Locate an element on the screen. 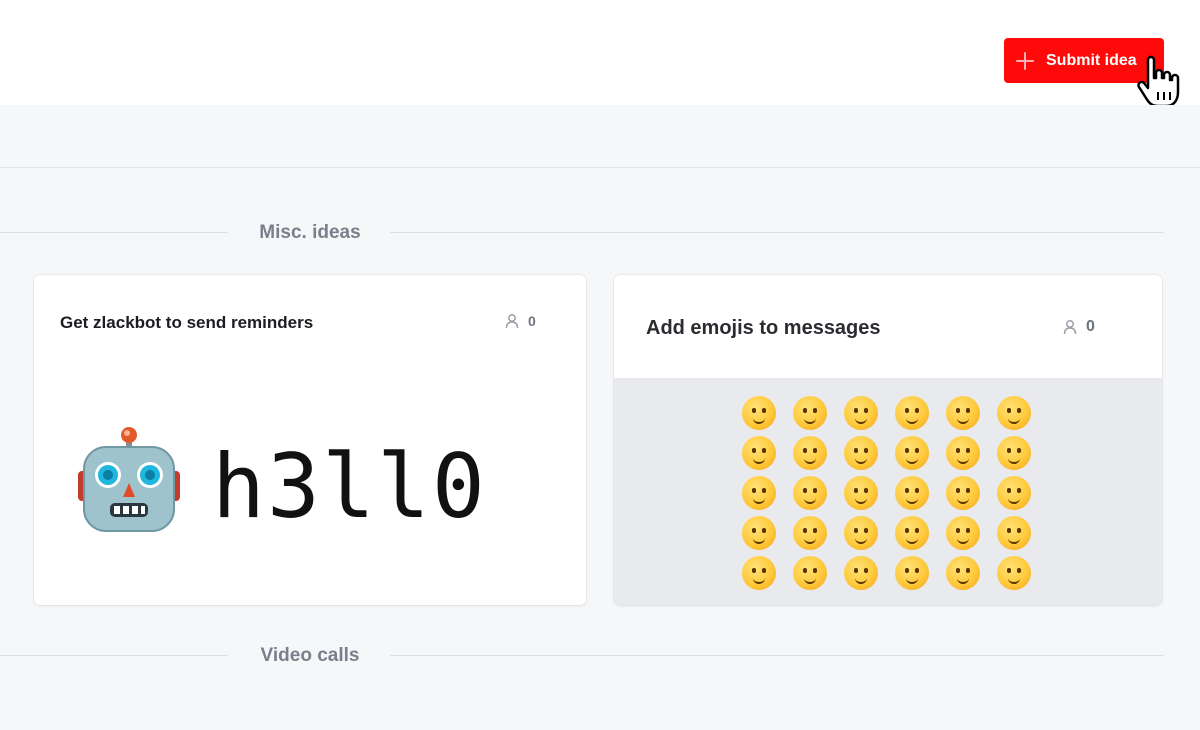 This screenshot has height=730, width=1200. robot-icon is located at coordinates (129, 479).